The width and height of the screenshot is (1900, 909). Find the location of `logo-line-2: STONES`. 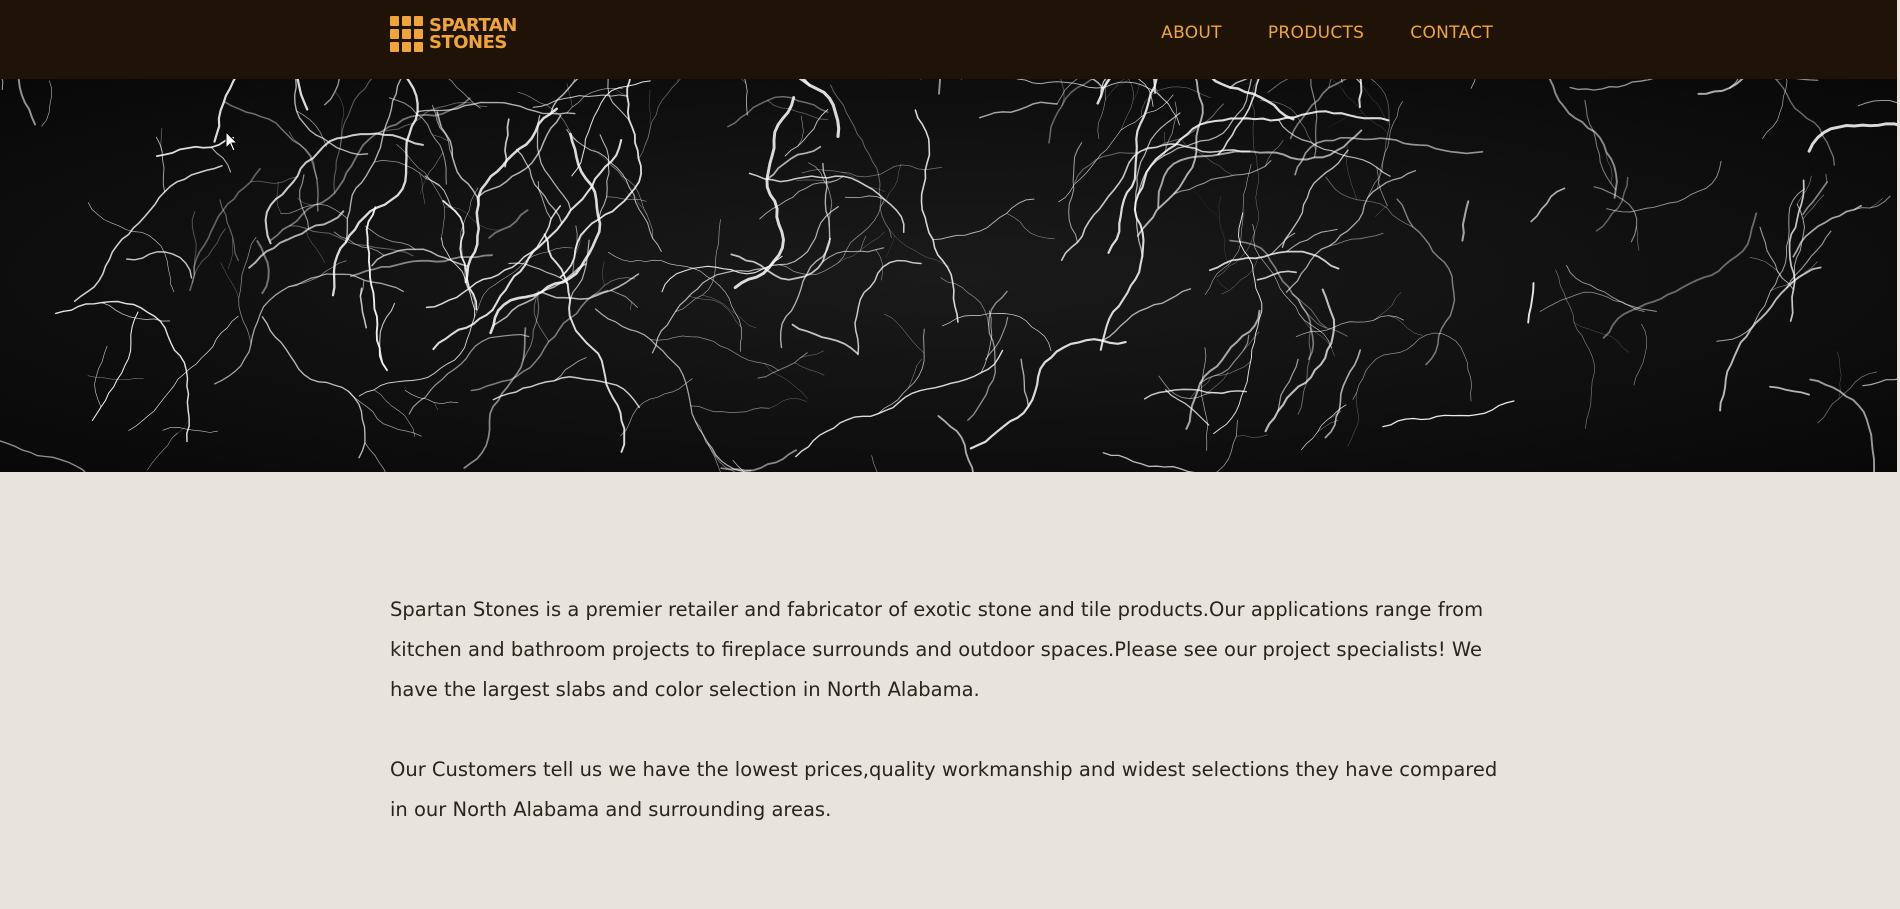

logo-line-2: STONES is located at coordinates (468, 42).